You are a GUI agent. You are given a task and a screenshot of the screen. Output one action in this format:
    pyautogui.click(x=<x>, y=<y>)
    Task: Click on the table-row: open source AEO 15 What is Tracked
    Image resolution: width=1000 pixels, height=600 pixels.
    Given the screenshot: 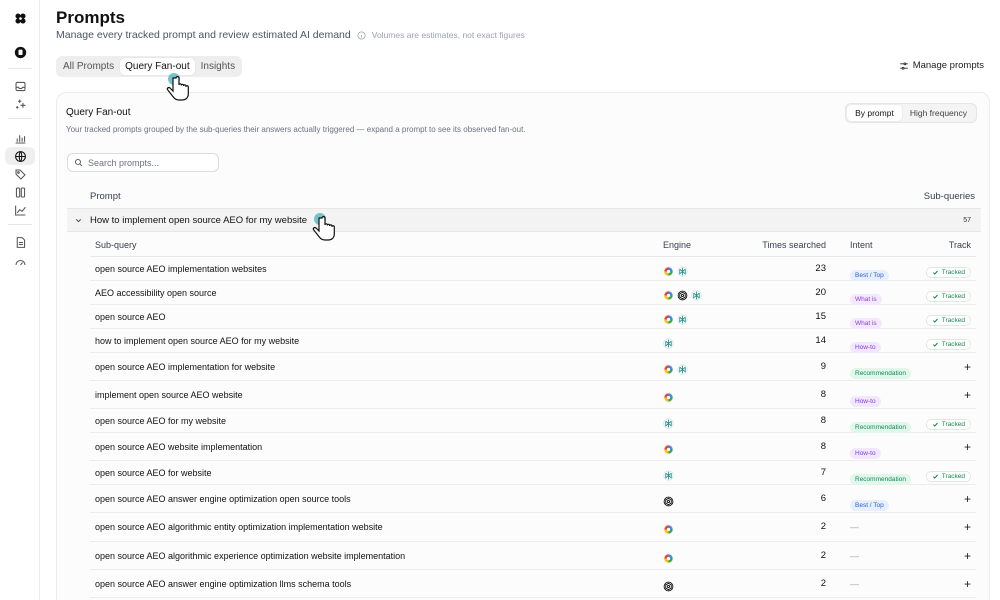 What is the action you would take?
    pyautogui.click(x=533, y=317)
    